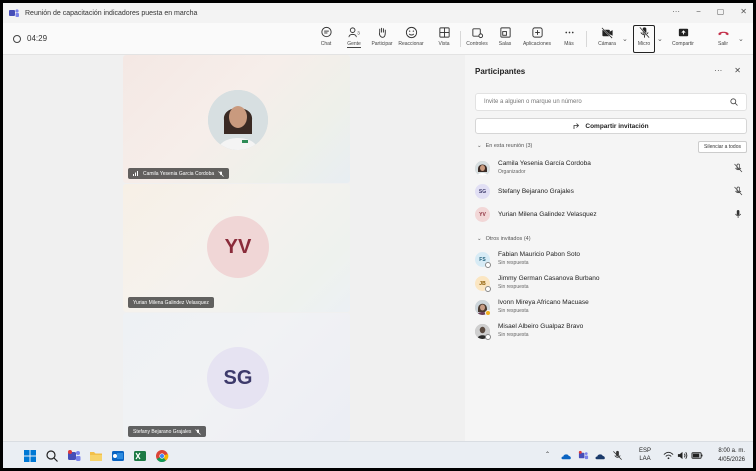  What do you see at coordinates (607, 39) in the screenshot?
I see `camera-button: Cámara` at bounding box center [607, 39].